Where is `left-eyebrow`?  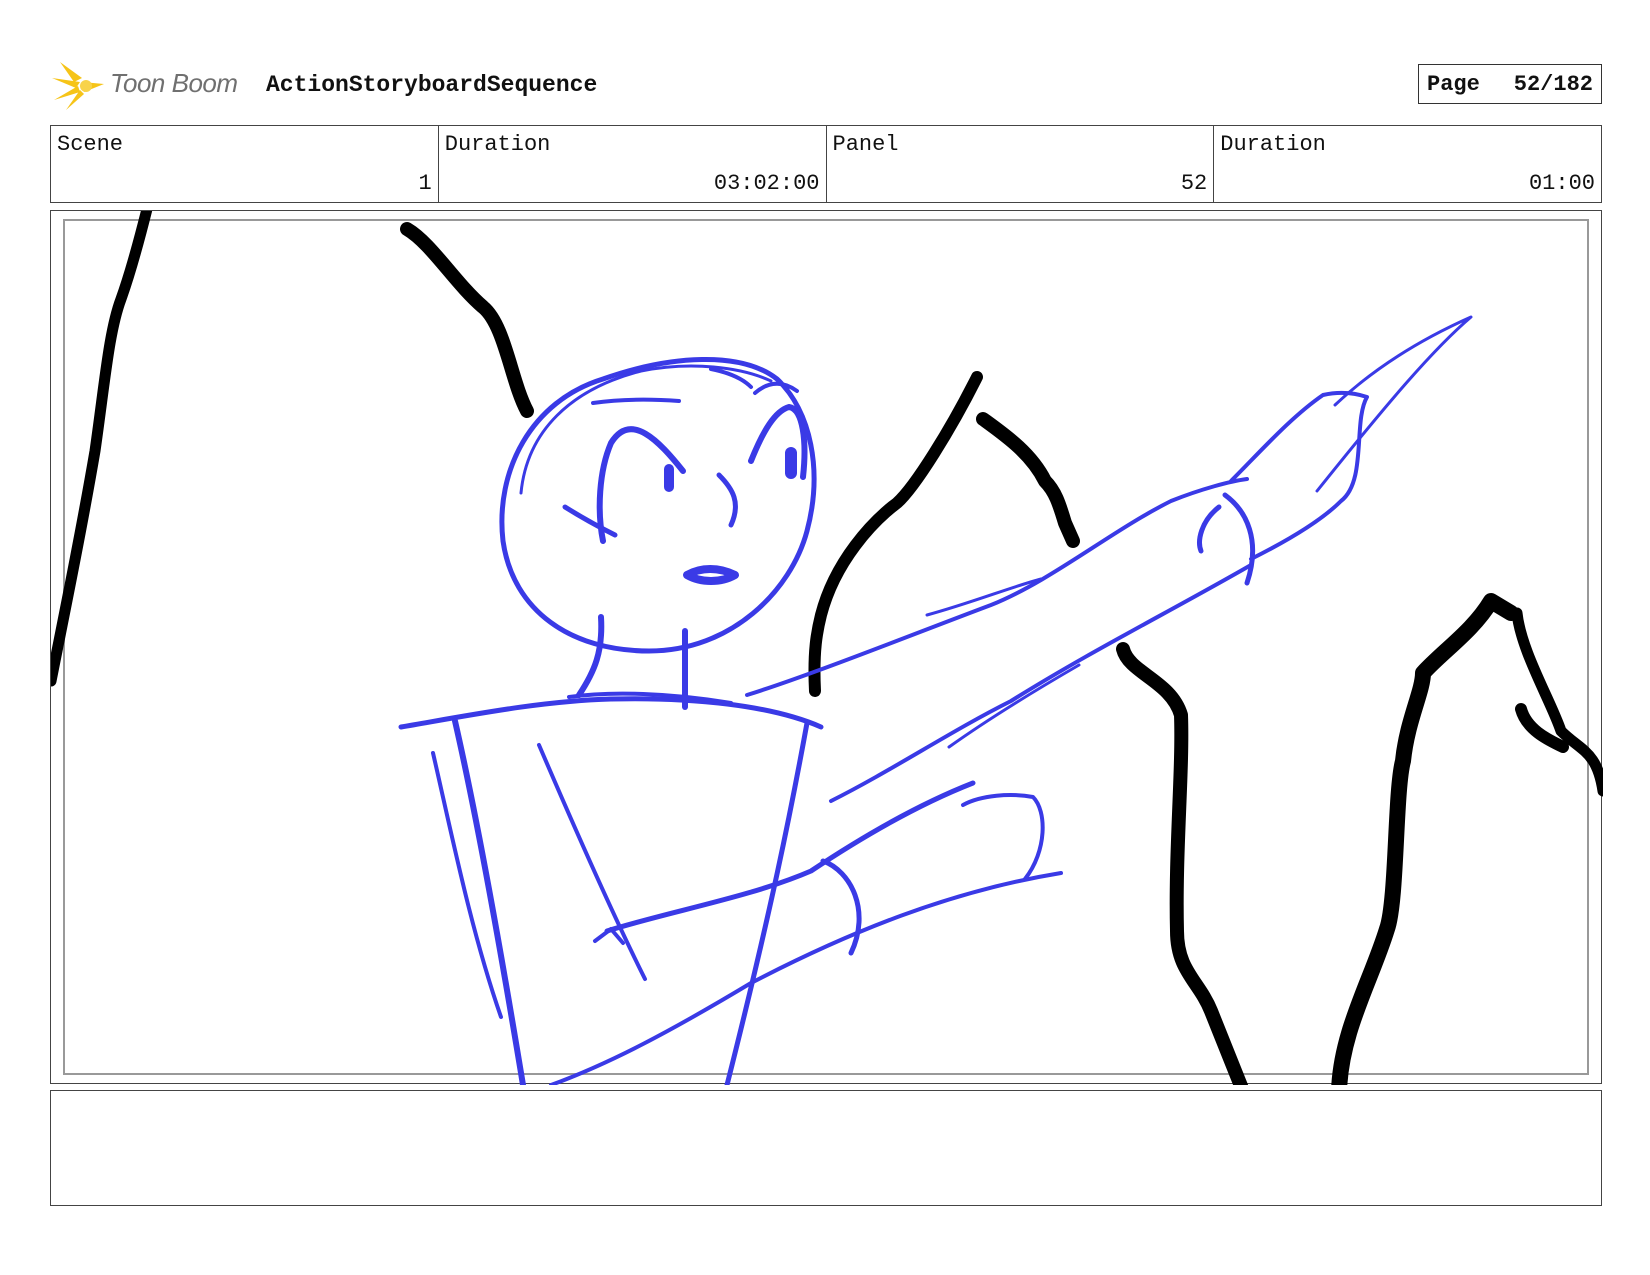
left-eyebrow is located at coordinates (636, 401).